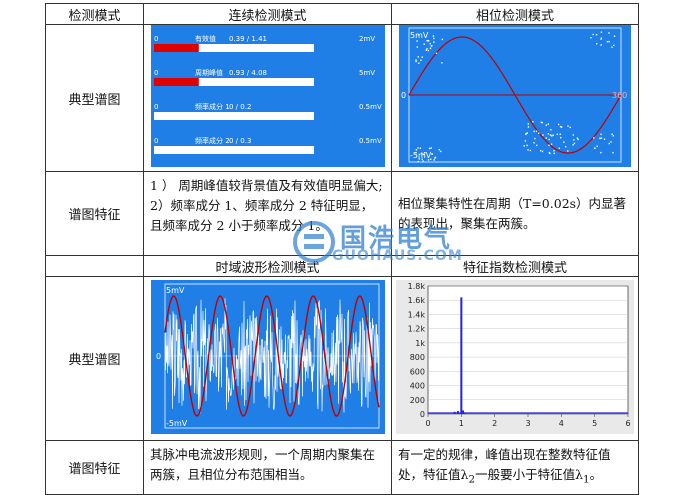  Describe the element at coordinates (619, 95) in the screenshot. I see `phase-right-label: 360` at that location.